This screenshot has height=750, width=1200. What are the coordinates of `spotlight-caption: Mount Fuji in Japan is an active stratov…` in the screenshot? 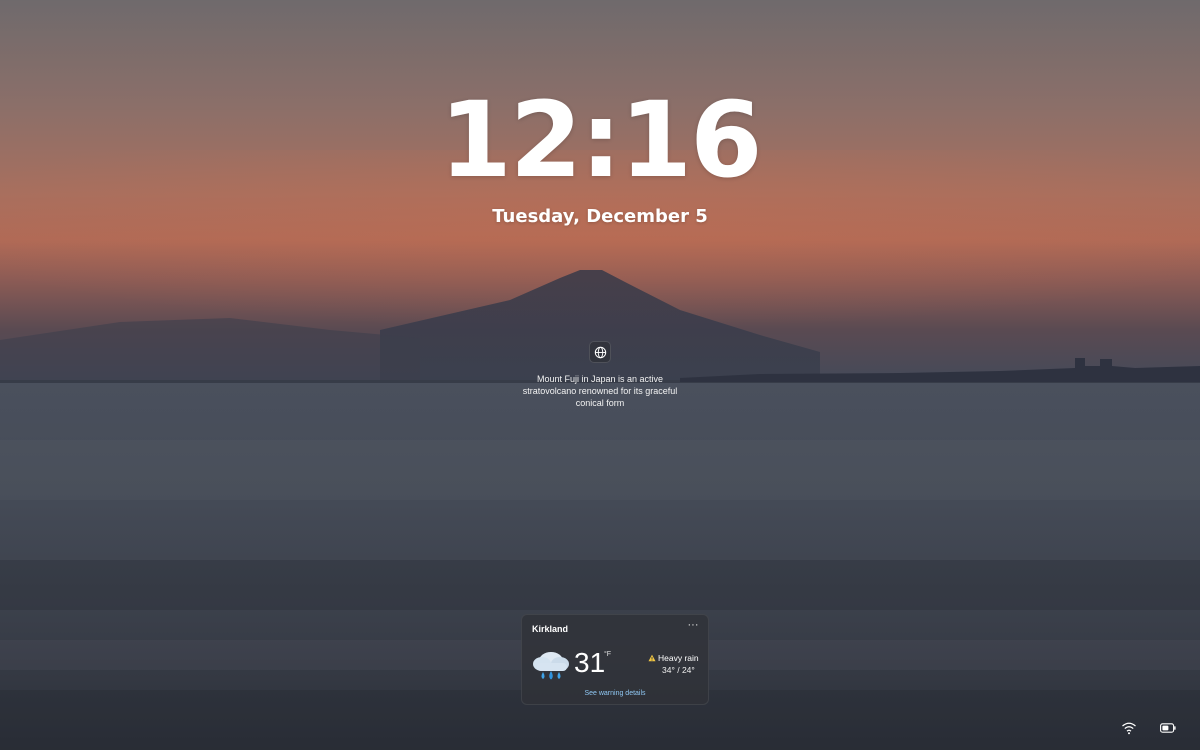 It's located at (600, 391).